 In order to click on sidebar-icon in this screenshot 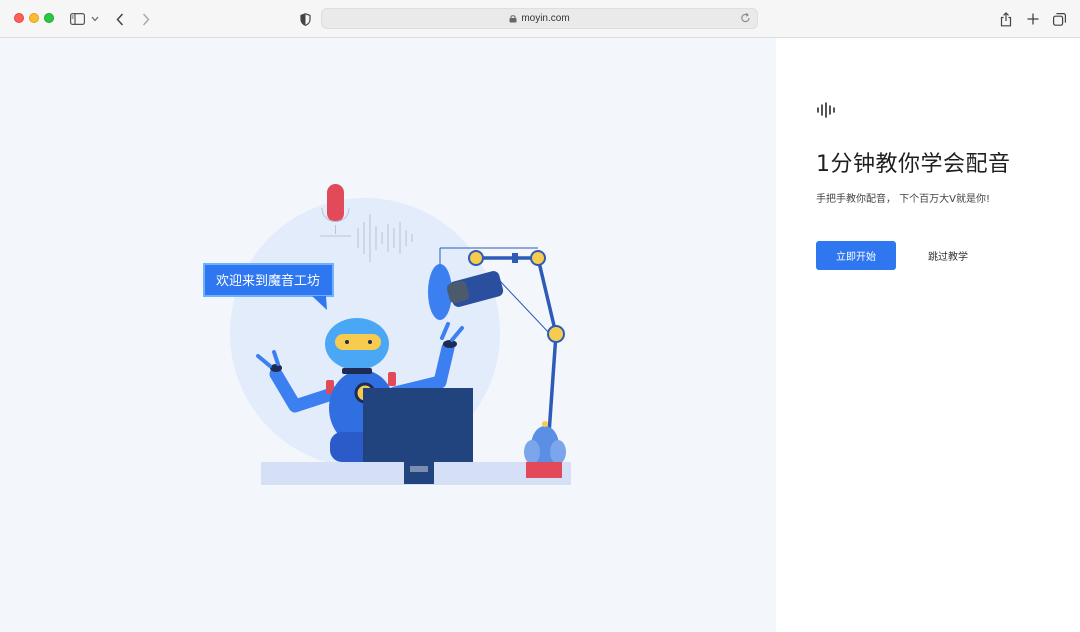, I will do `click(77, 19)`.